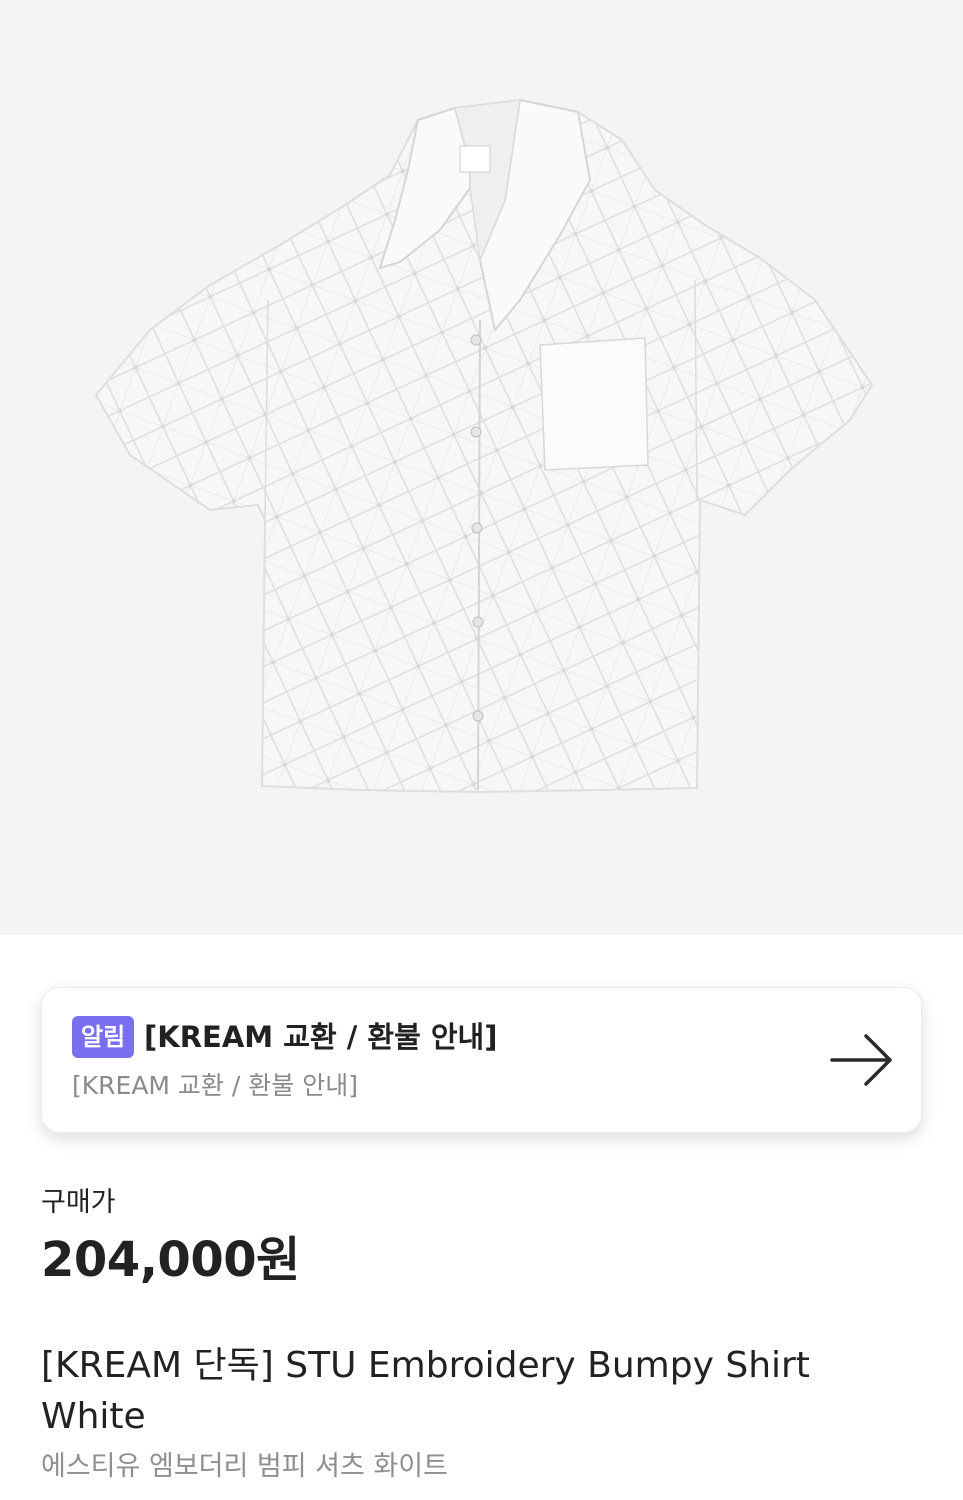 Image resolution: width=963 pixels, height=1500 pixels. Describe the element at coordinates (78, 1202) in the screenshot. I see `price-label: 구매가` at that location.